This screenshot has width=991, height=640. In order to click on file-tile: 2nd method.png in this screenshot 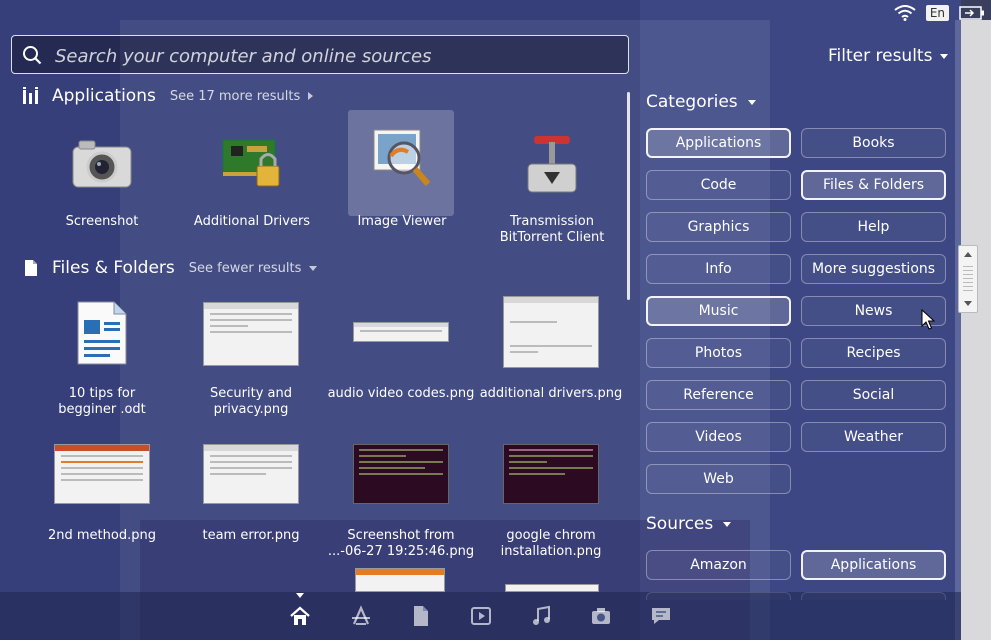, I will do `click(102, 500)`.